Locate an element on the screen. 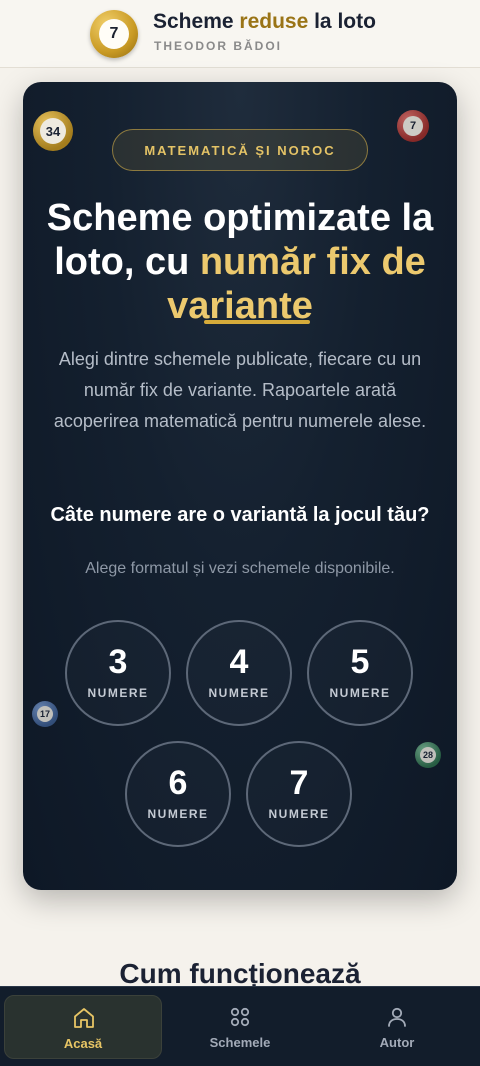  format-option-4: 4 NUMERE is located at coordinates (239, 673).